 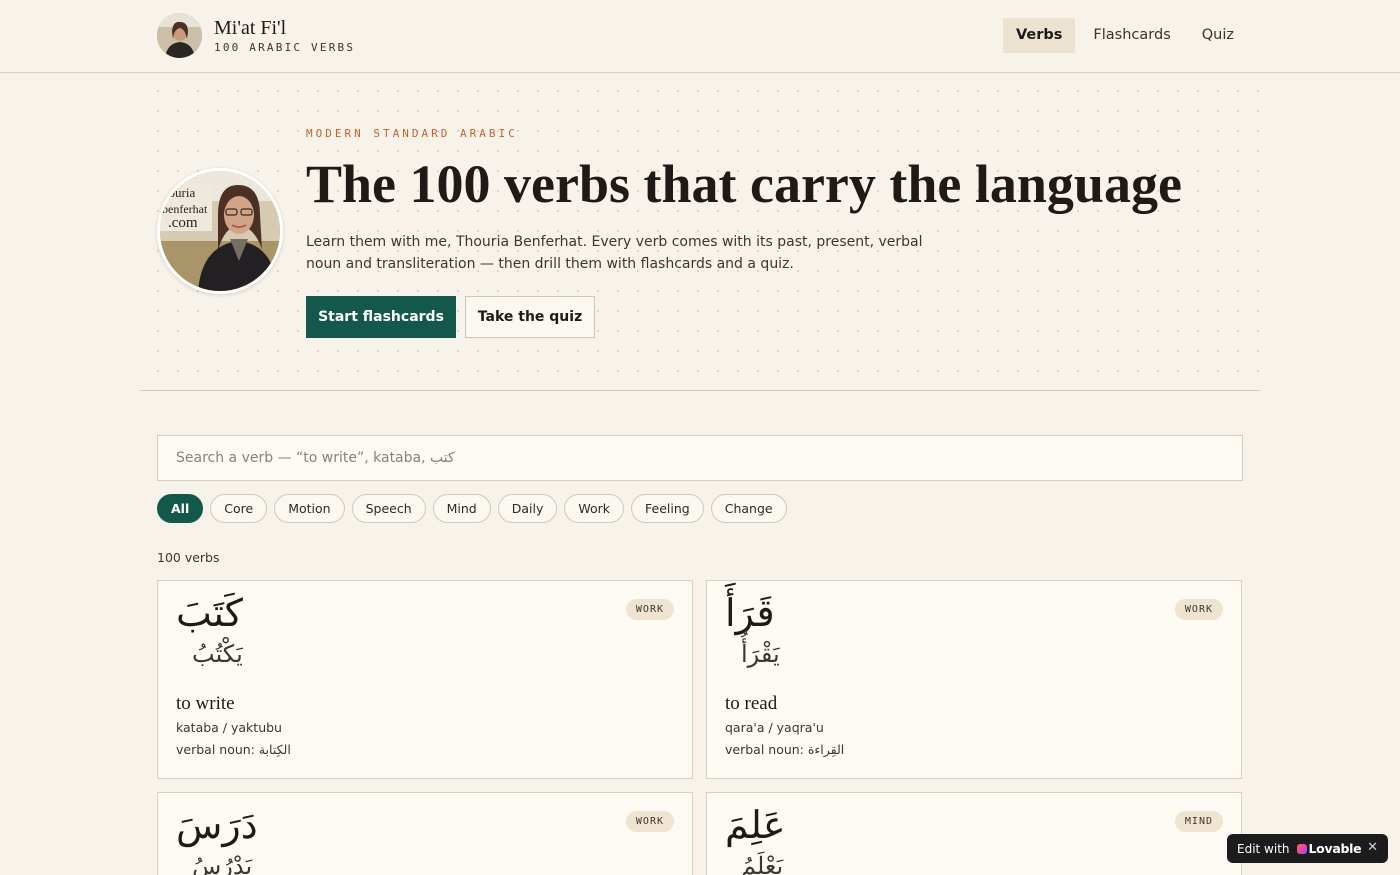 What do you see at coordinates (1372, 847) in the screenshot?
I see `close-icon: ✕` at bounding box center [1372, 847].